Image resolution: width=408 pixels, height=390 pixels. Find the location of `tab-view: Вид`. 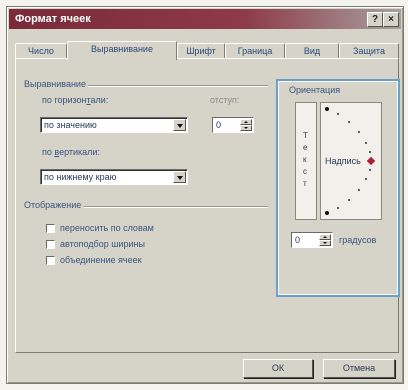

tab-view: Вид is located at coordinates (312, 51).